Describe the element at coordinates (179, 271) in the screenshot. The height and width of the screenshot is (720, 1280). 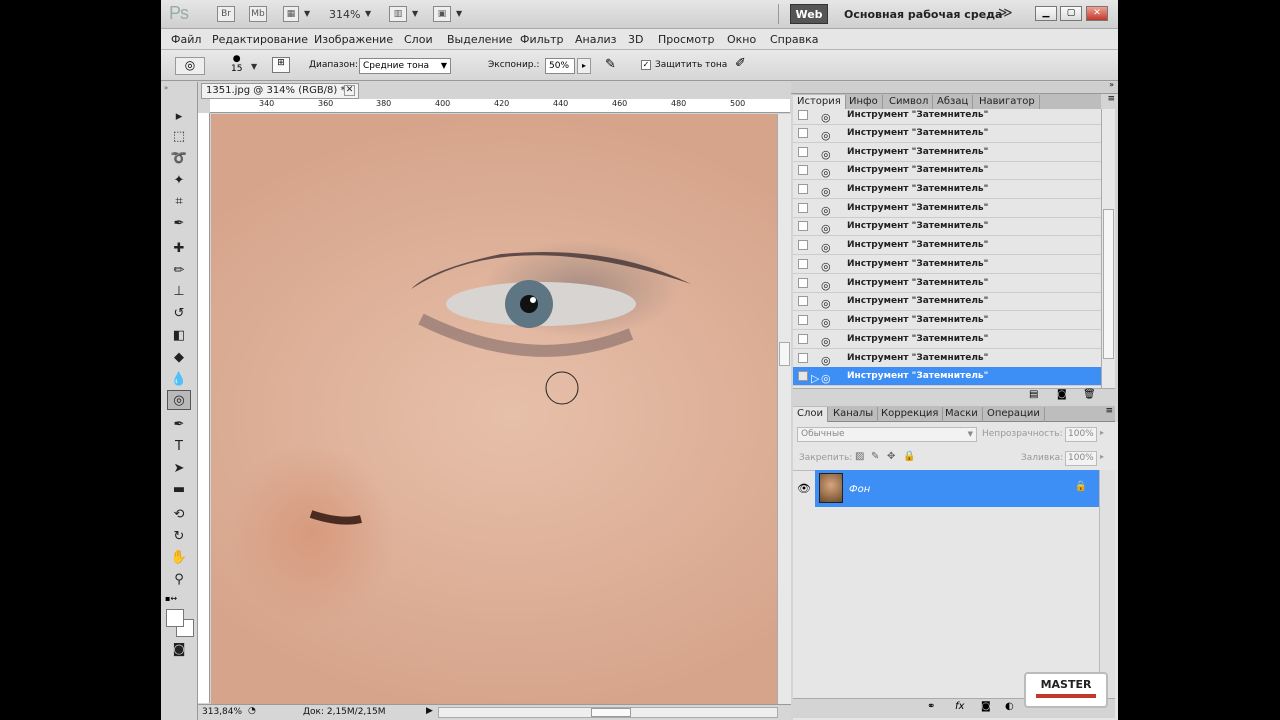
I see `brush-tool-icon: ✏` at that location.